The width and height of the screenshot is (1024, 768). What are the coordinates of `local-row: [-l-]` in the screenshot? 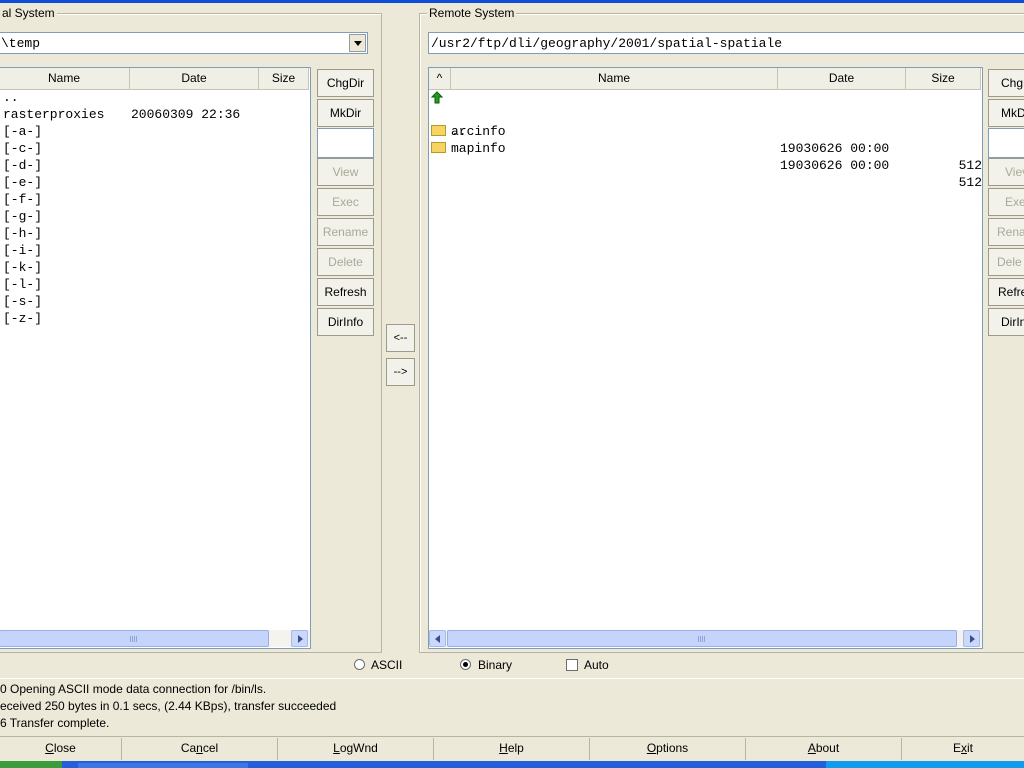 It's located at (22, 284).